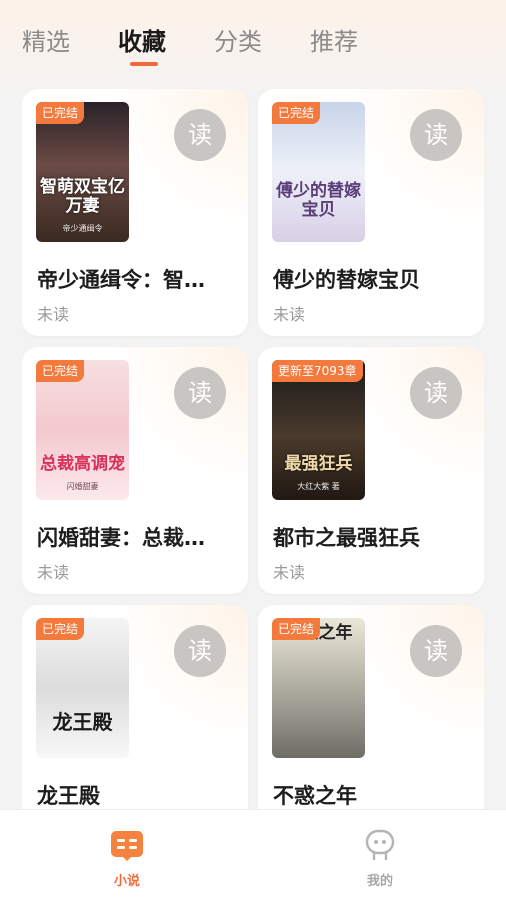 This screenshot has width=506, height=900. I want to click on nav-profile: 我的, so click(380, 855).